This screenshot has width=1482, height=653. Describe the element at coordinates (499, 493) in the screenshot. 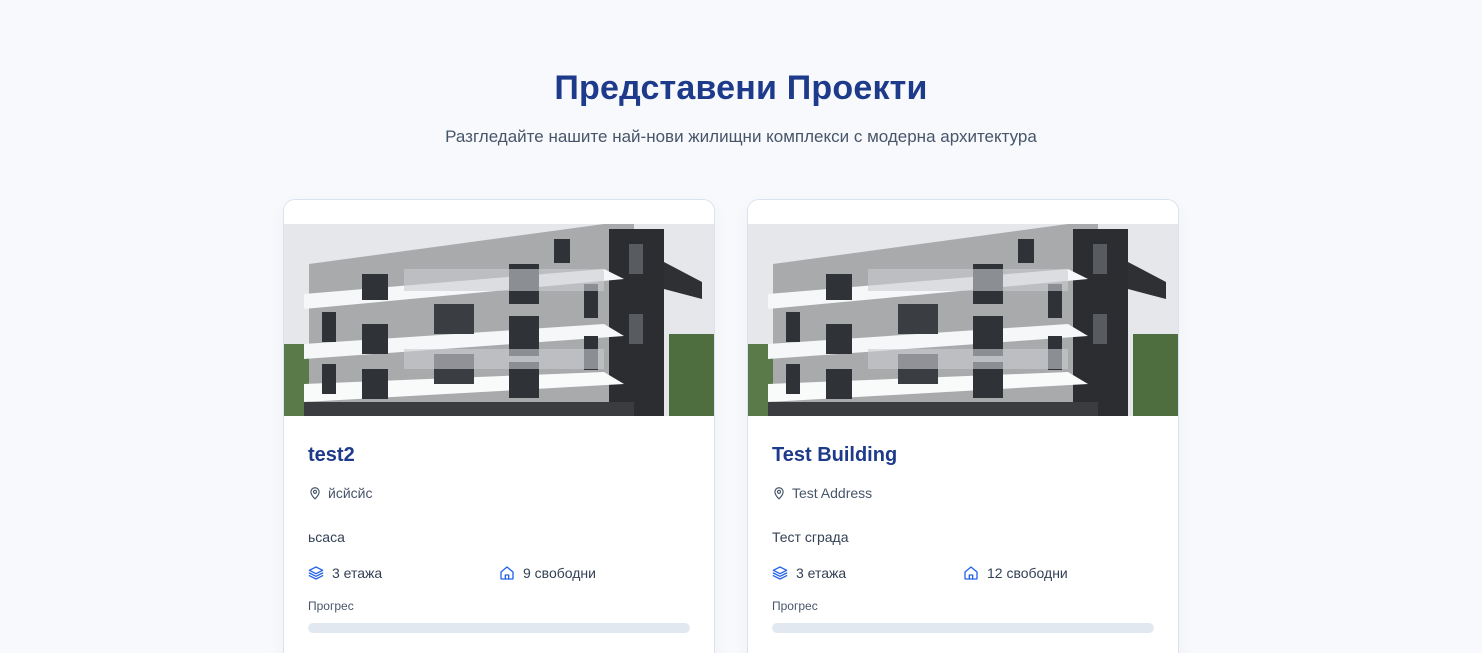

I see `project-location: йсйсйс` at that location.